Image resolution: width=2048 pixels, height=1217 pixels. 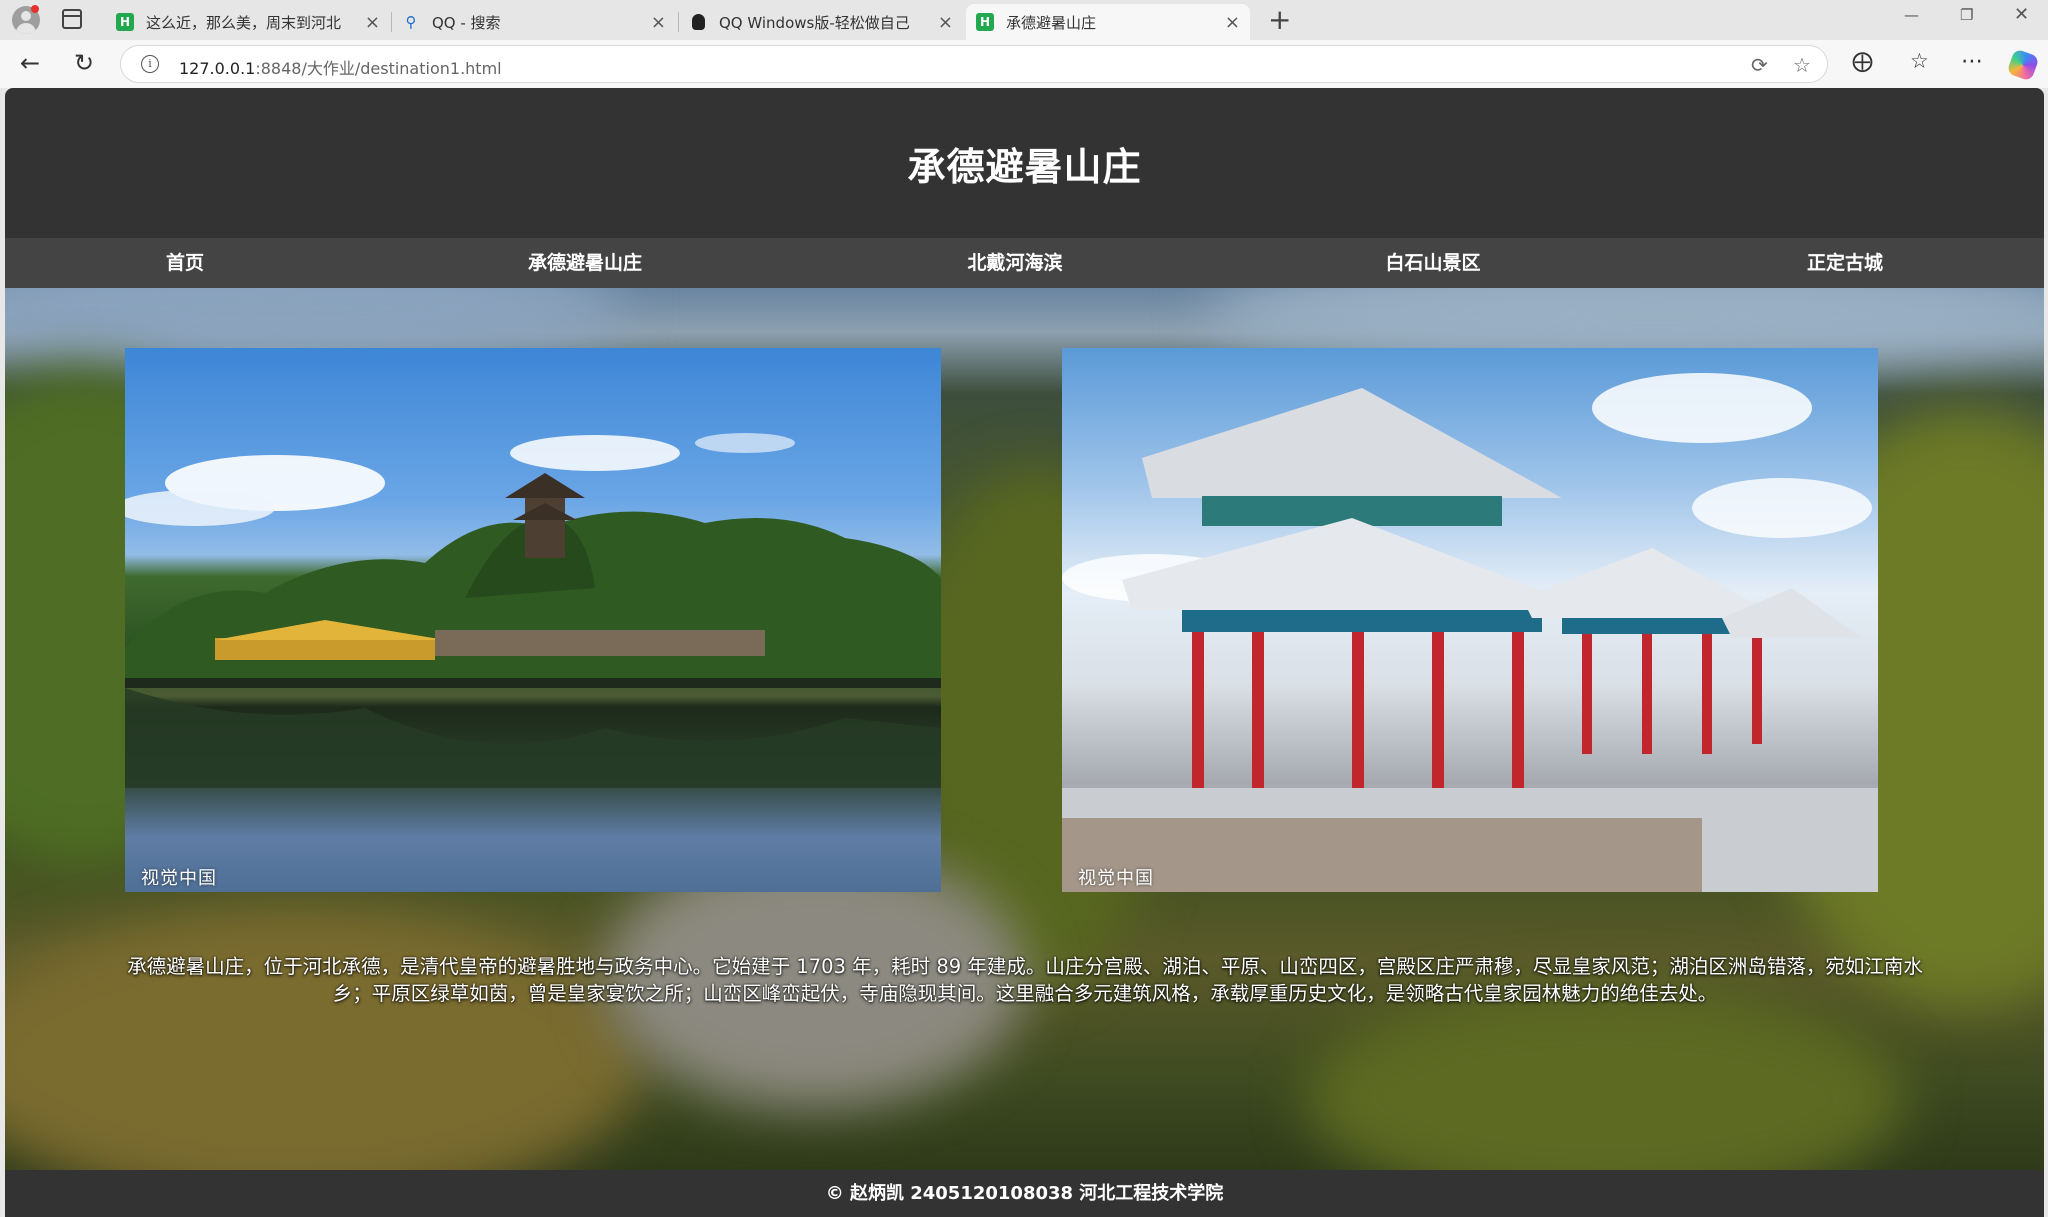 I want to click on translate-icon: ⟳, so click(x=1759, y=65).